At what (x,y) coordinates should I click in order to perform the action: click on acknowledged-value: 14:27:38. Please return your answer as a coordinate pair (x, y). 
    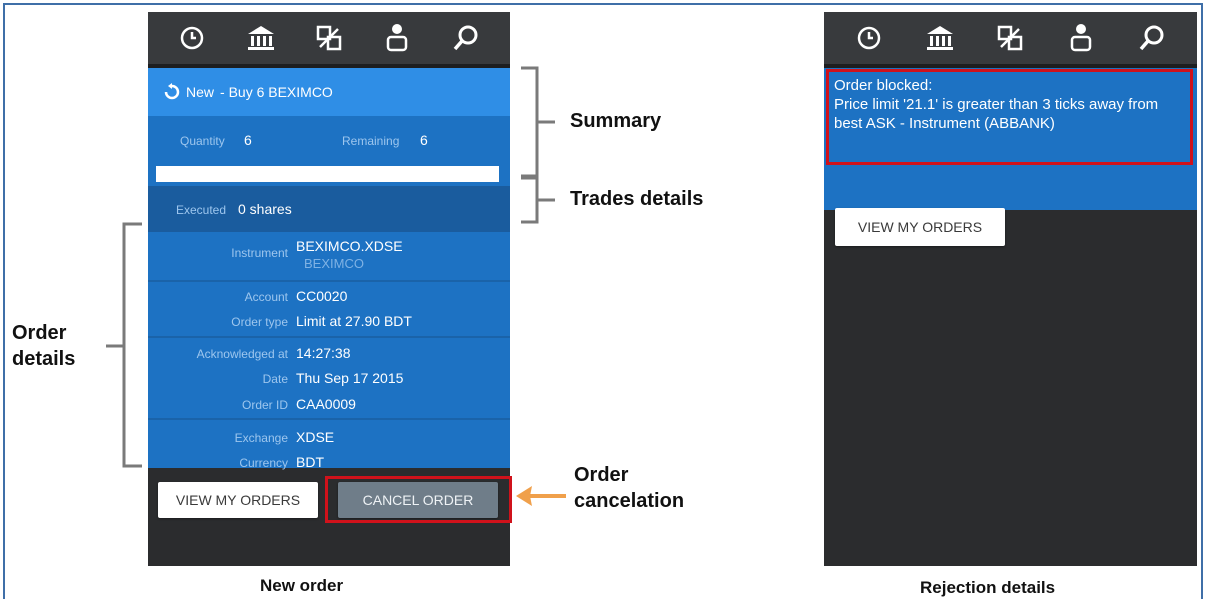
    Looking at the image, I should click on (323, 353).